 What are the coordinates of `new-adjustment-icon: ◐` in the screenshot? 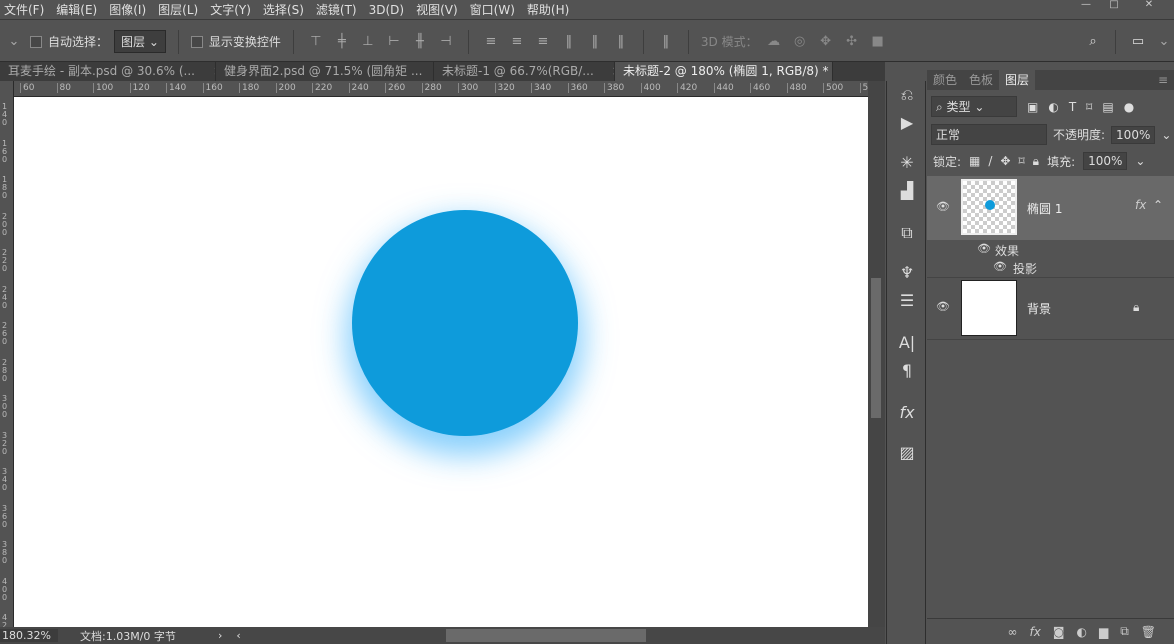 It's located at (1081, 632).